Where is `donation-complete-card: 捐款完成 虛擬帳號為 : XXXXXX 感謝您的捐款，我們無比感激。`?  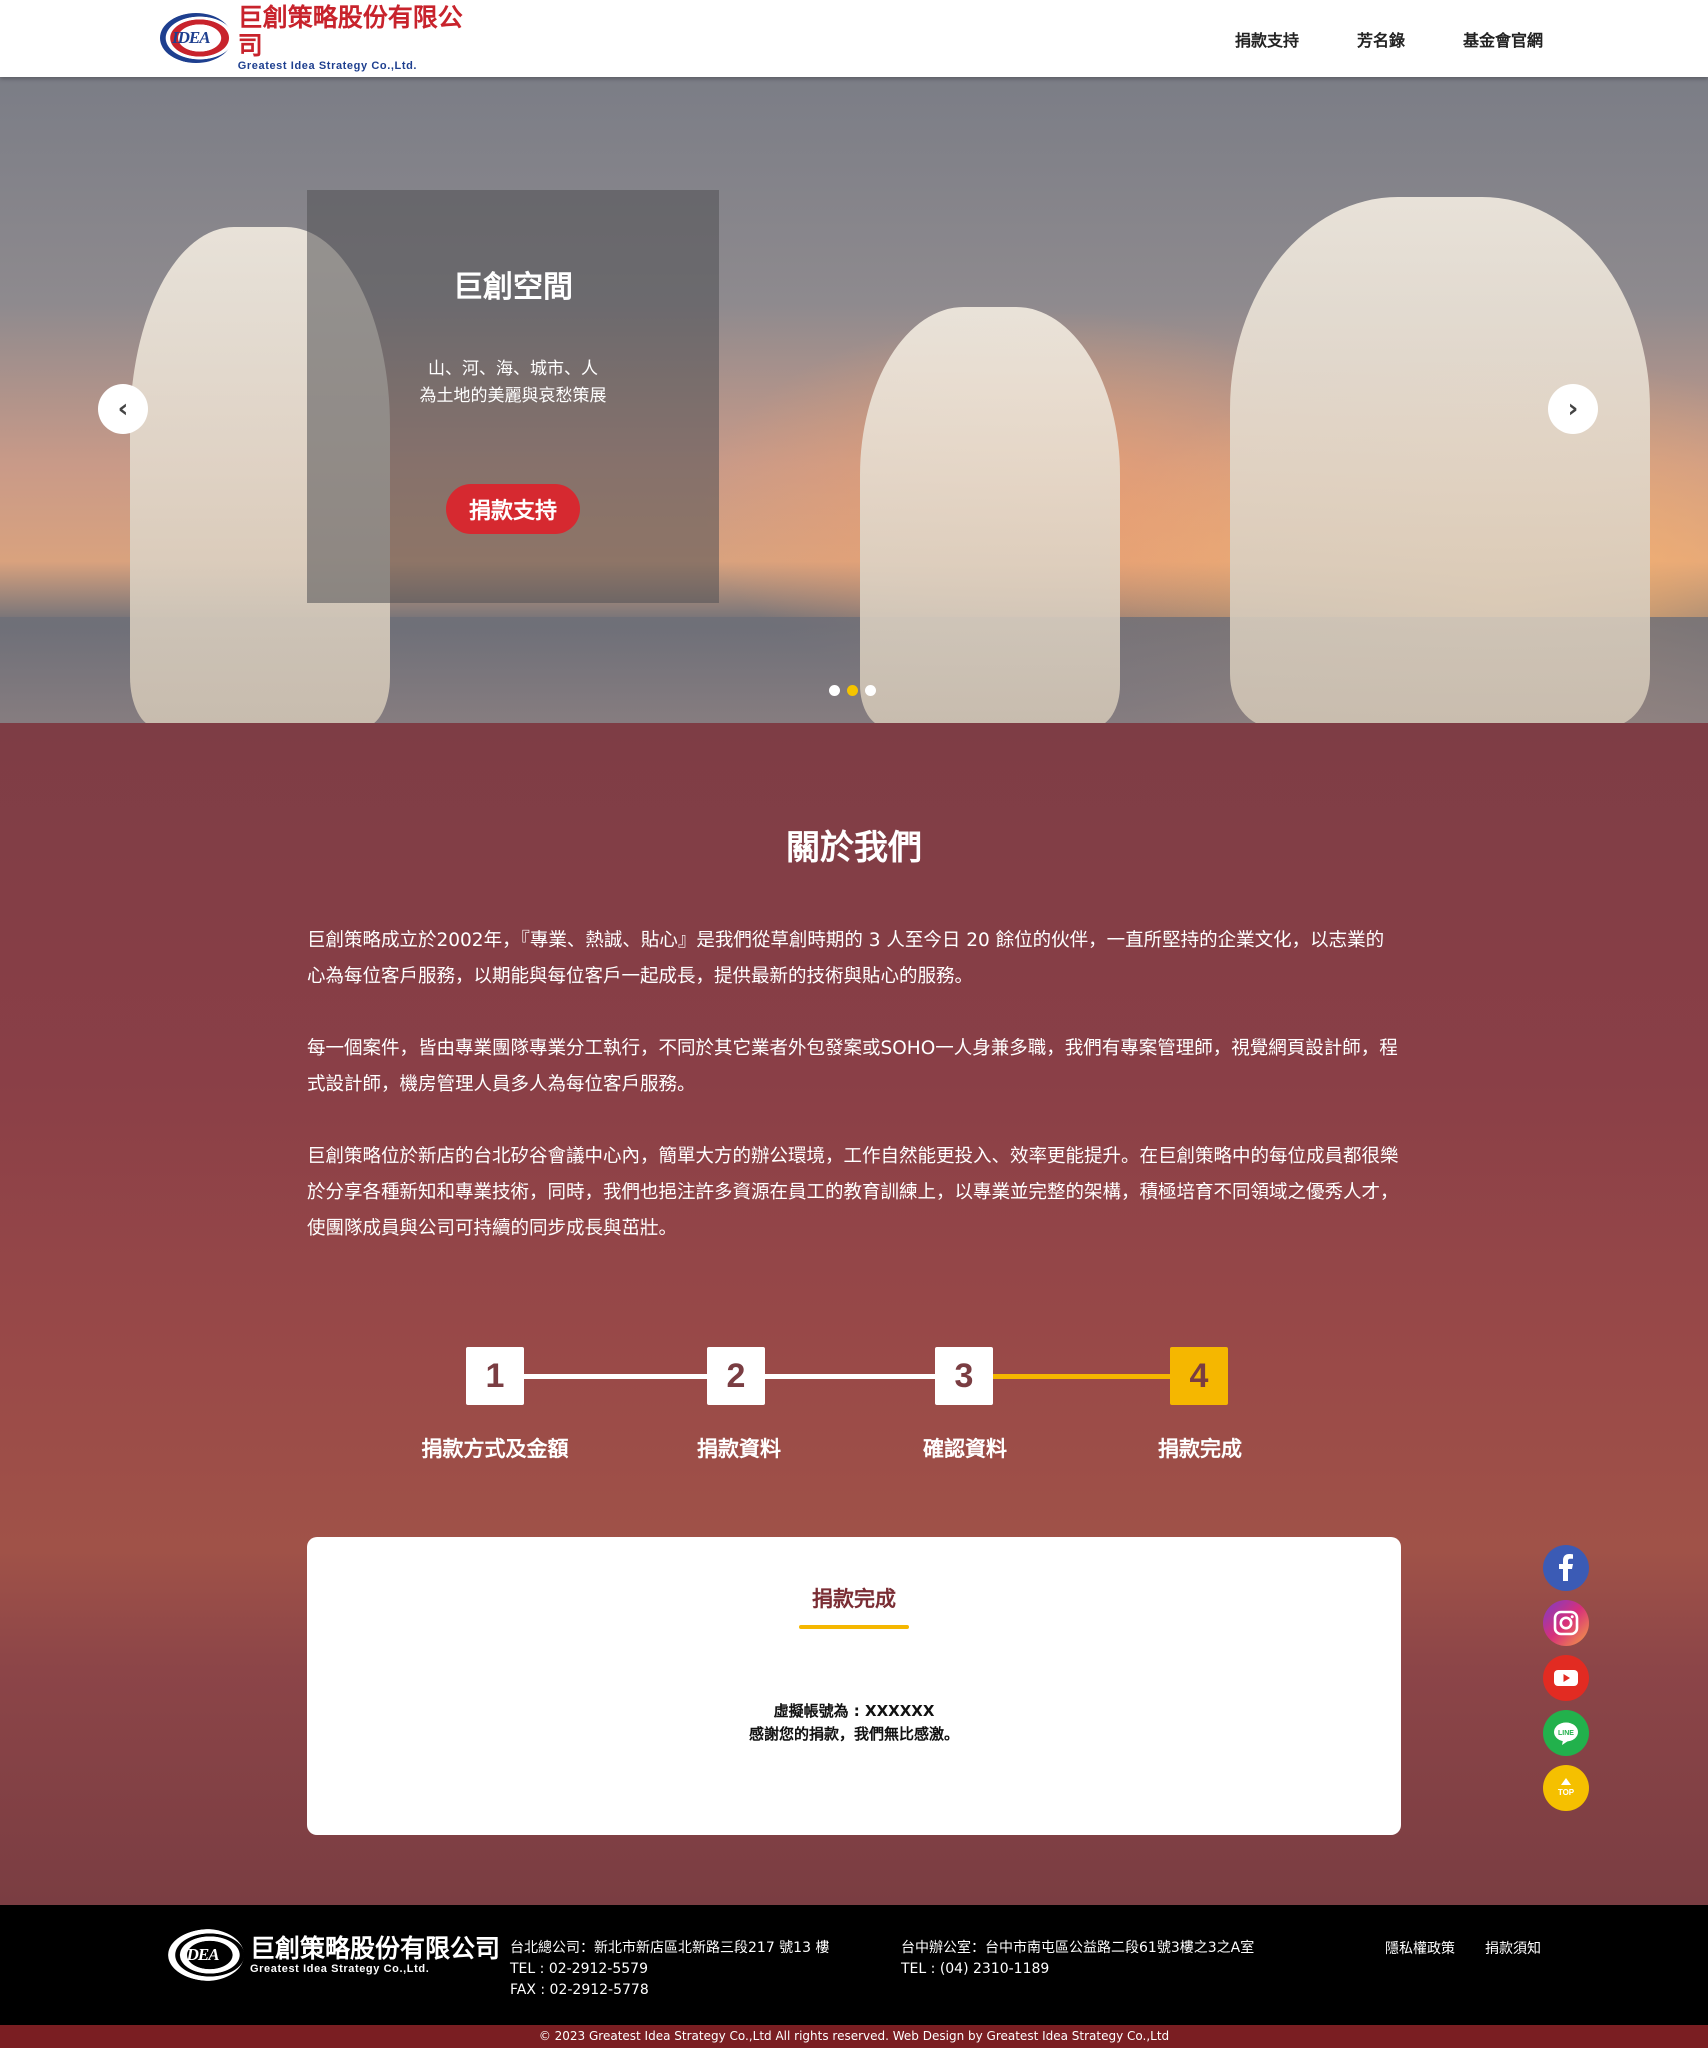 donation-complete-card: 捐款完成 虛擬帳號為 : XXXXXX 感謝您的捐款，我們無比感激。 is located at coordinates (854, 1686).